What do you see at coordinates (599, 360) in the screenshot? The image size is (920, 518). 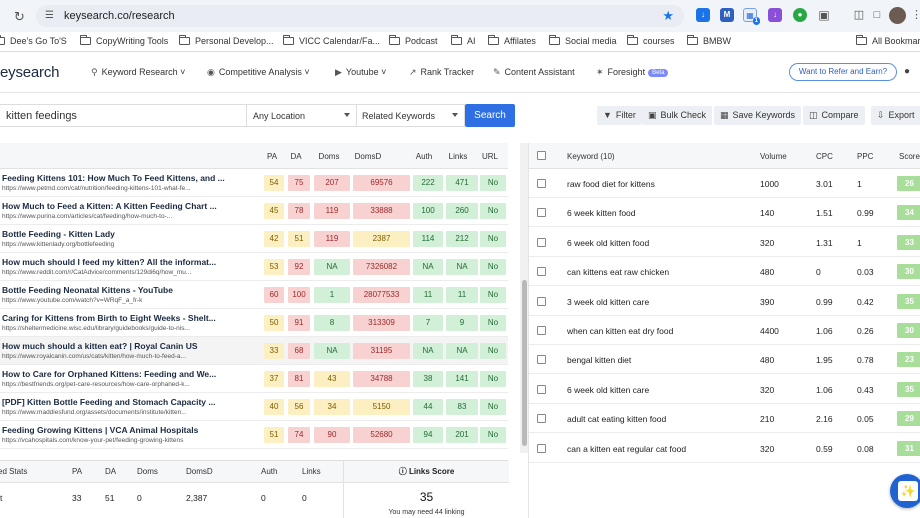 I see `keyword-kw: bengal kitten diet` at bounding box center [599, 360].